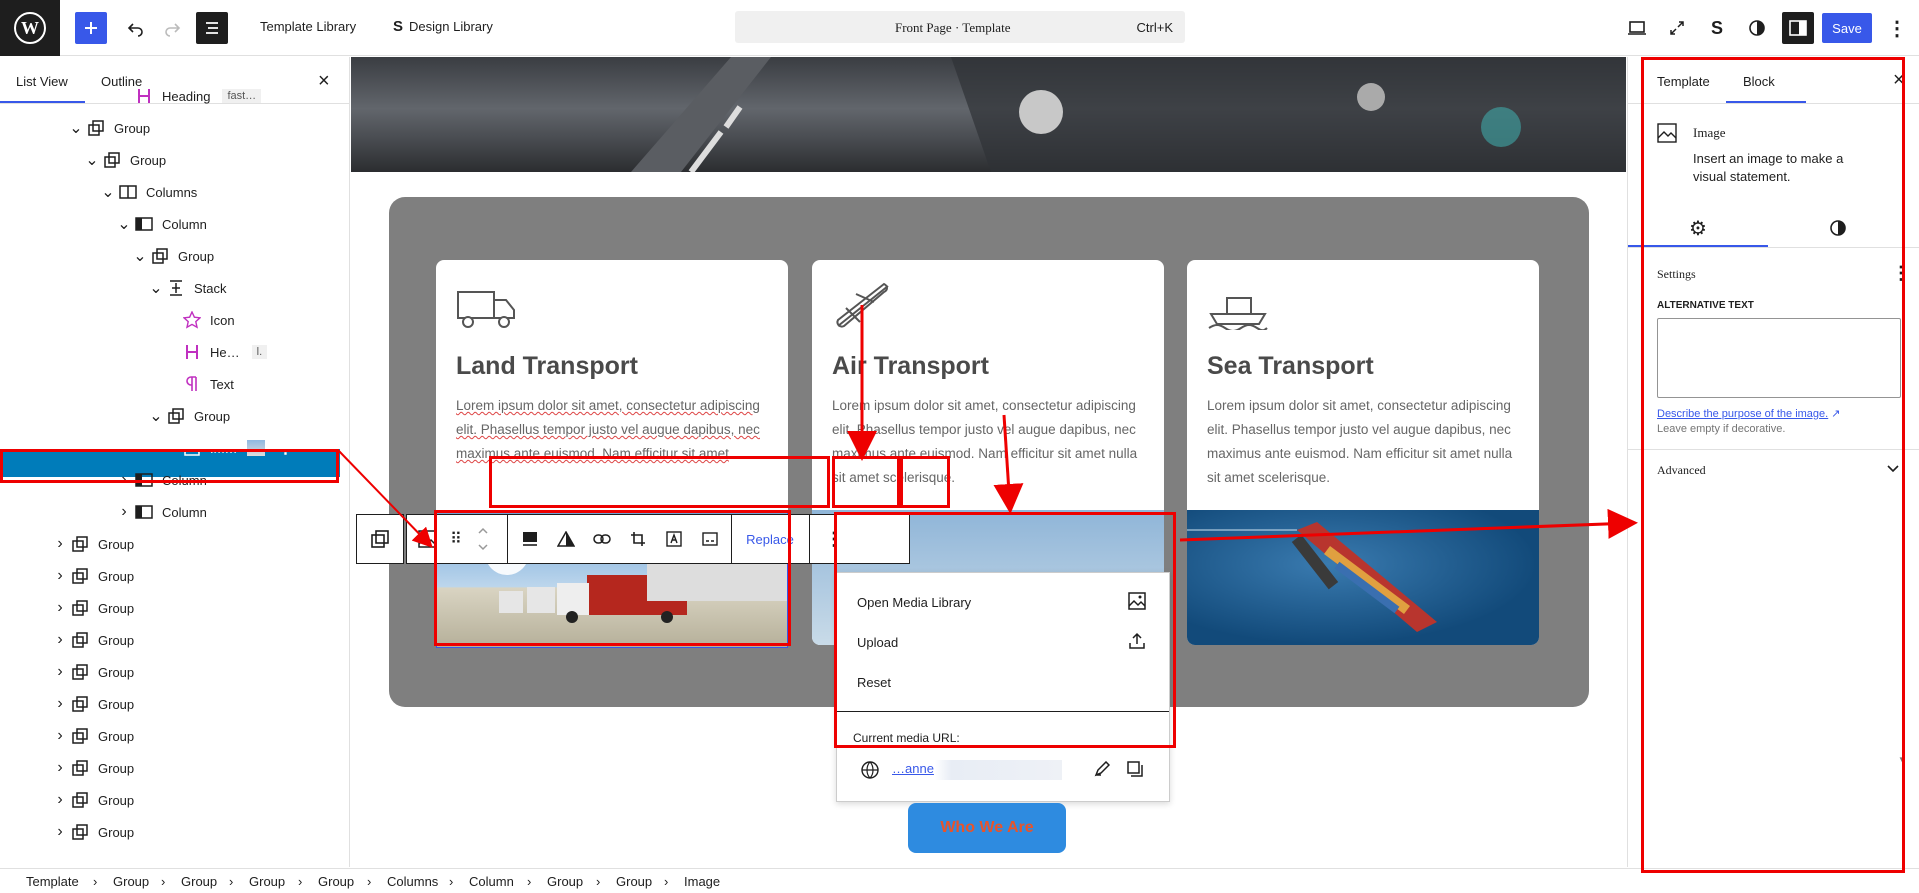  I want to click on settings-sidebar-toggle-icon, so click(1798, 28).